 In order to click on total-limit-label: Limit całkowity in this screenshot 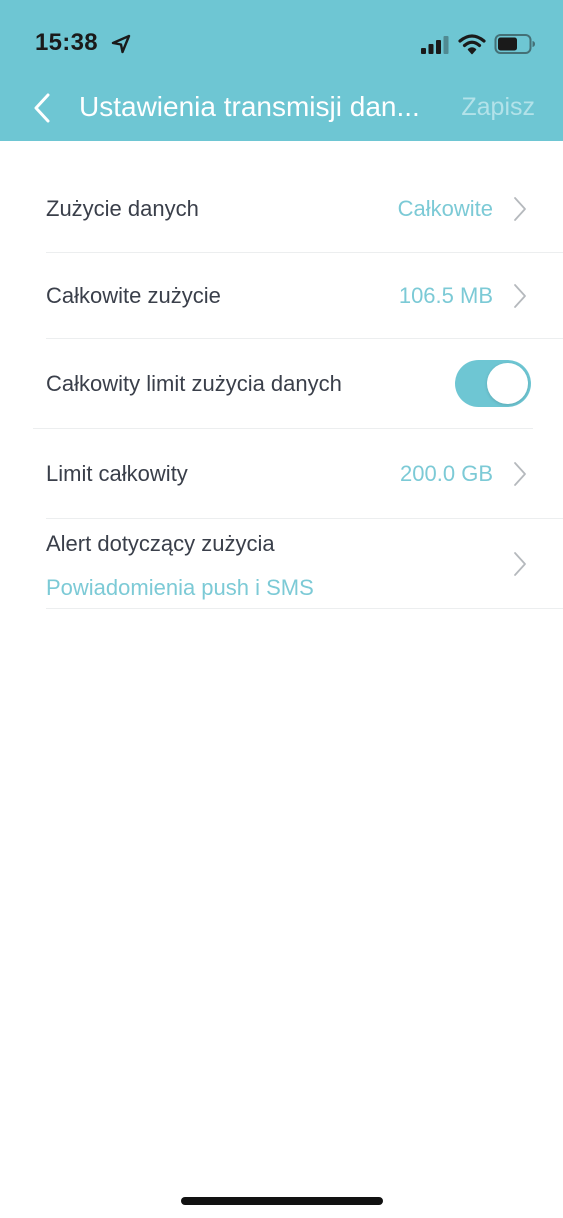, I will do `click(117, 473)`.